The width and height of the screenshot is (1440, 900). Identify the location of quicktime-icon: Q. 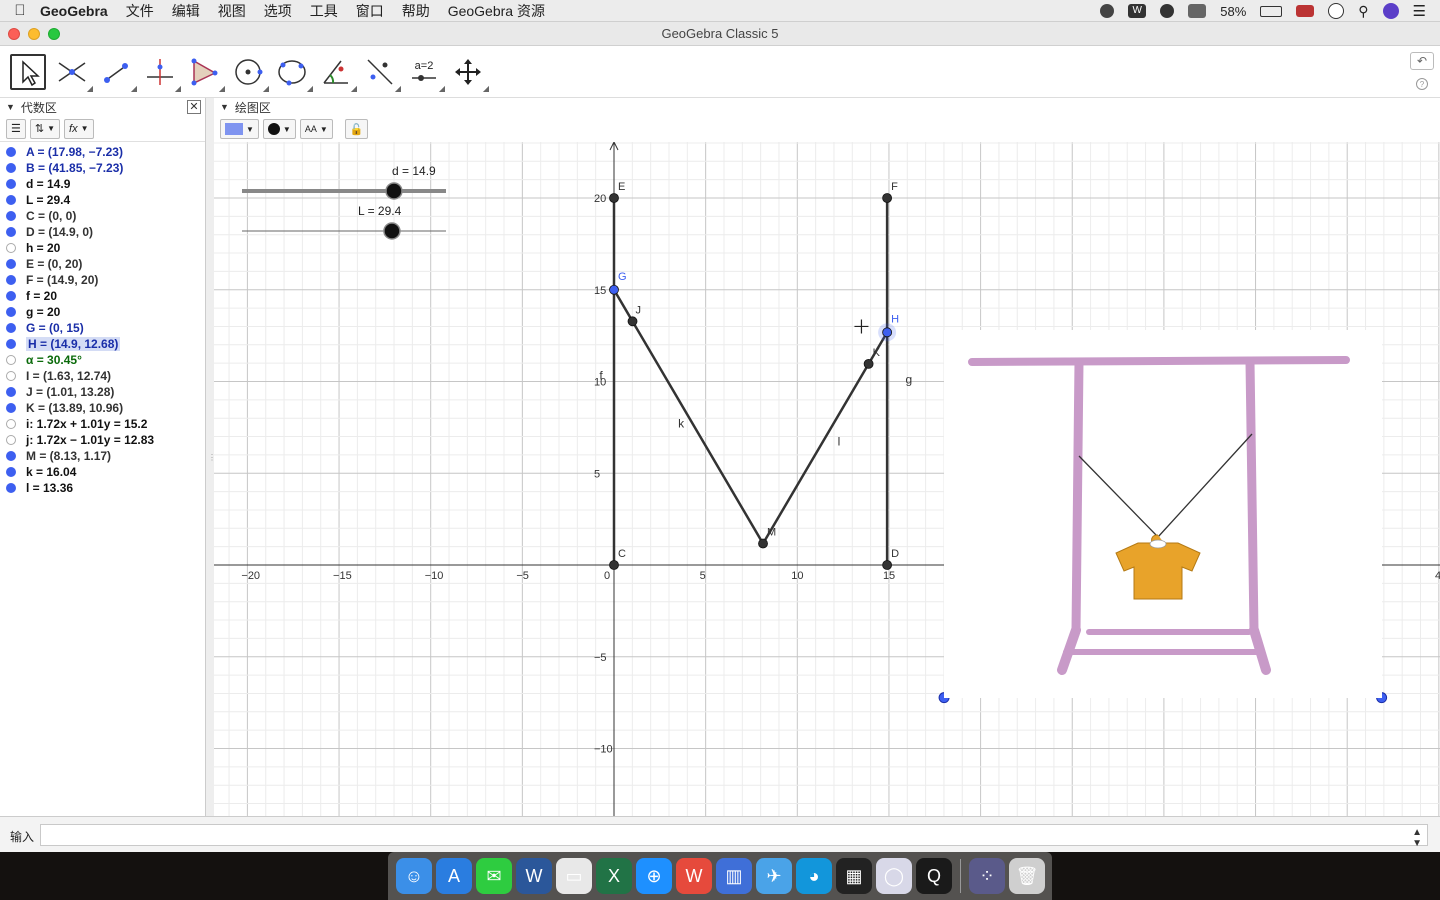
(934, 876).